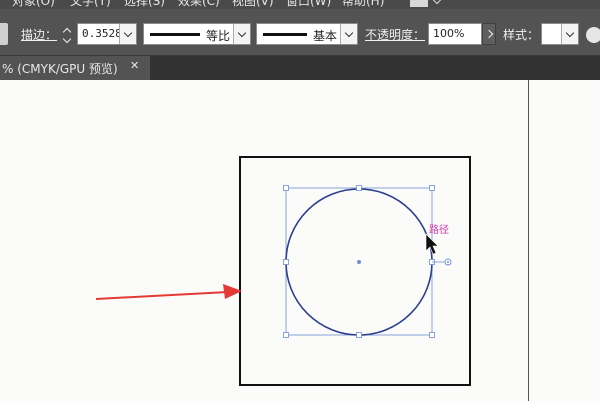  I want to click on handle-top-left, so click(286, 188).